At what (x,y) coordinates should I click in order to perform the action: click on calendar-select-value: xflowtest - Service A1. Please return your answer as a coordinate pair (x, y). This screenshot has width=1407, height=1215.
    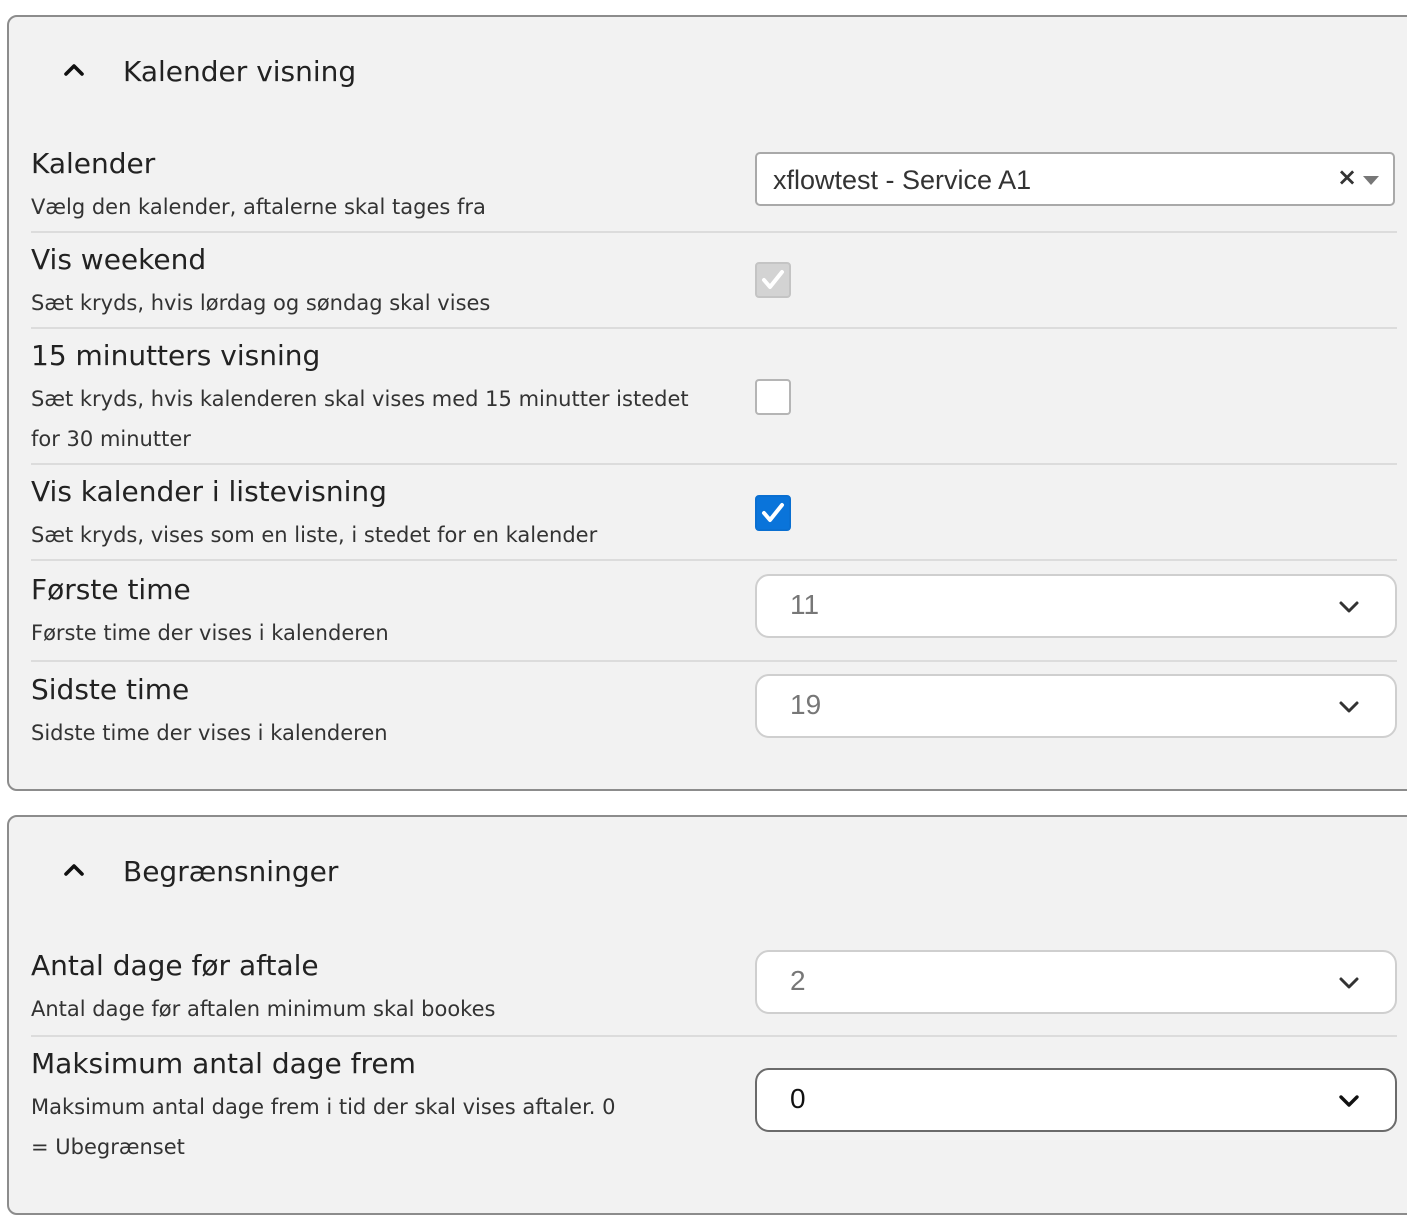
    Looking at the image, I should click on (902, 180).